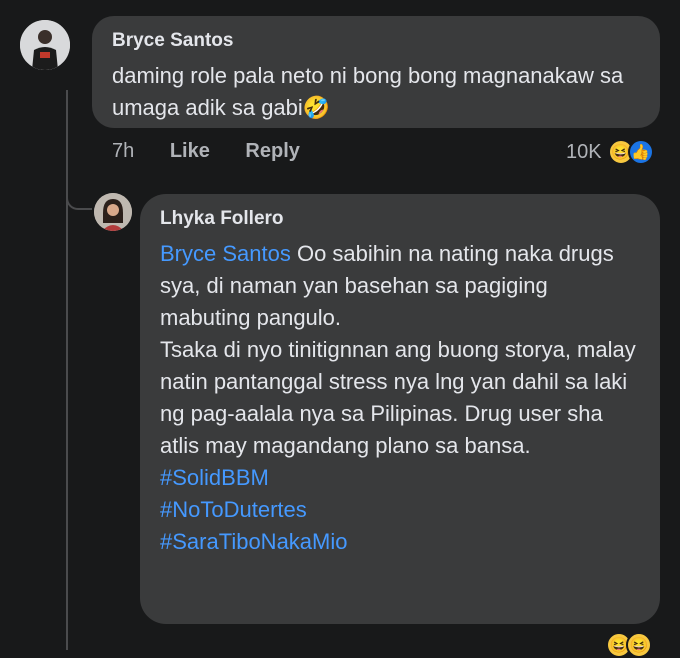 This screenshot has width=680, height=658. Describe the element at coordinates (316, 107) in the screenshot. I see `rofl-emoji-icon: 🤣` at that location.